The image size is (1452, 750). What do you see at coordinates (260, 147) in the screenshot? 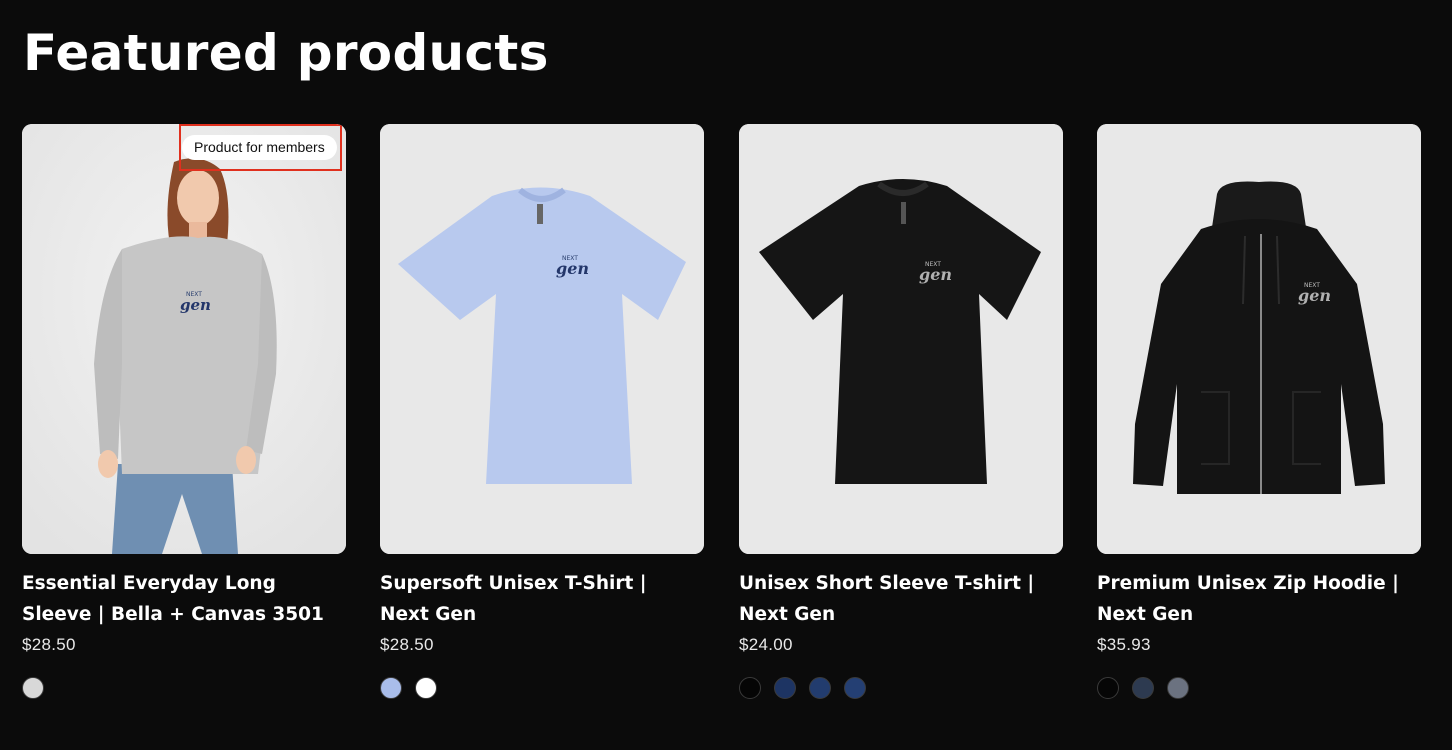
I see `badge-highlight-box` at bounding box center [260, 147].